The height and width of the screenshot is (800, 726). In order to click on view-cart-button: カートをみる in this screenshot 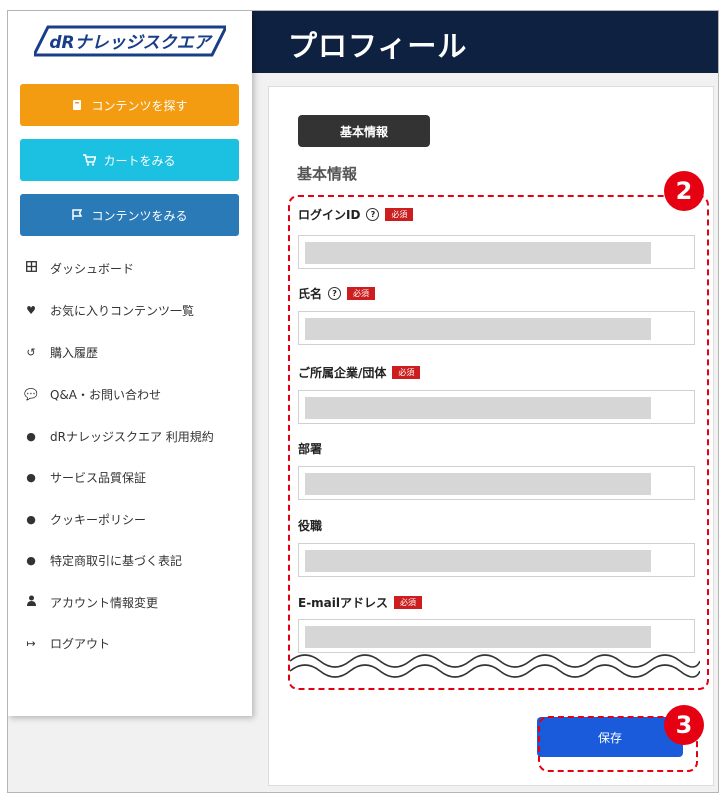, I will do `click(129, 160)`.